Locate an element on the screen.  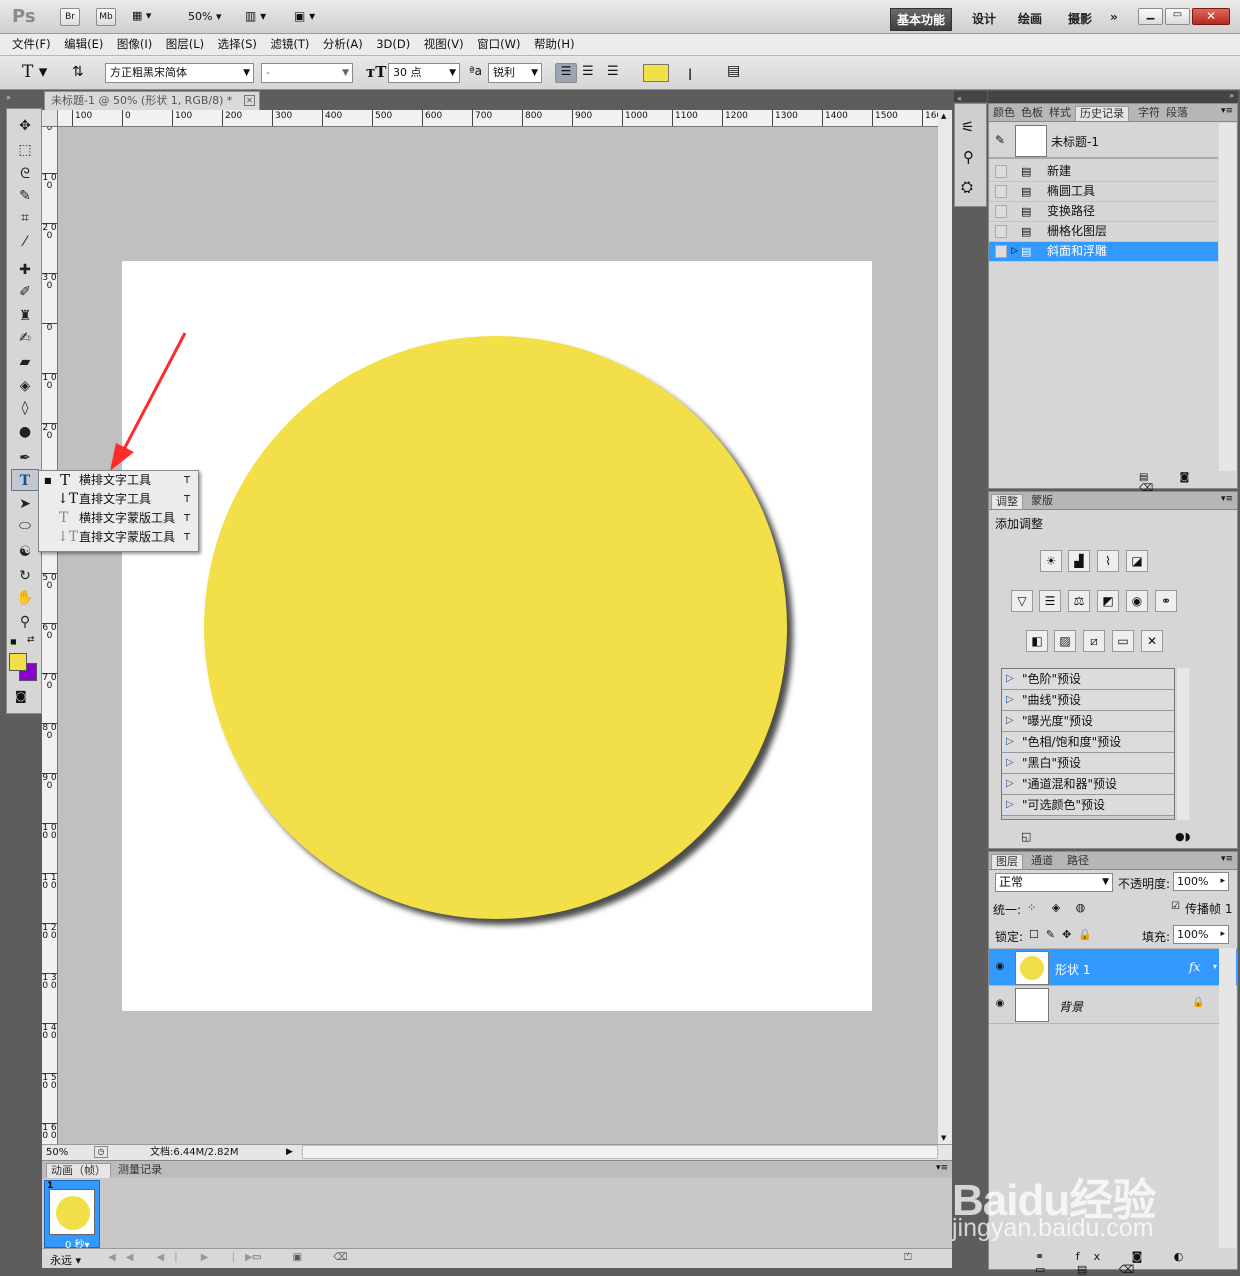
brightness-contrast-icon: ☀ is located at coordinates (1051, 561).